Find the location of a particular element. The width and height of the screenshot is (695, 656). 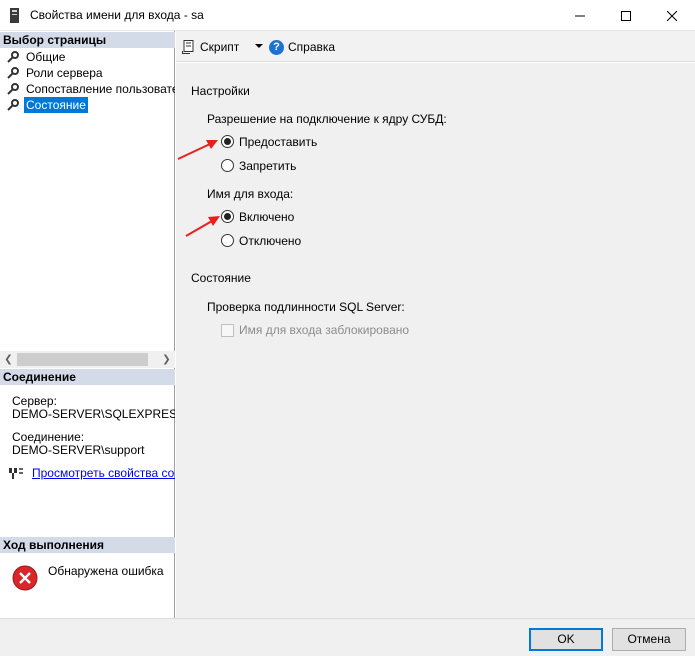

progress-header: Ход выполнения is located at coordinates (87, 545).